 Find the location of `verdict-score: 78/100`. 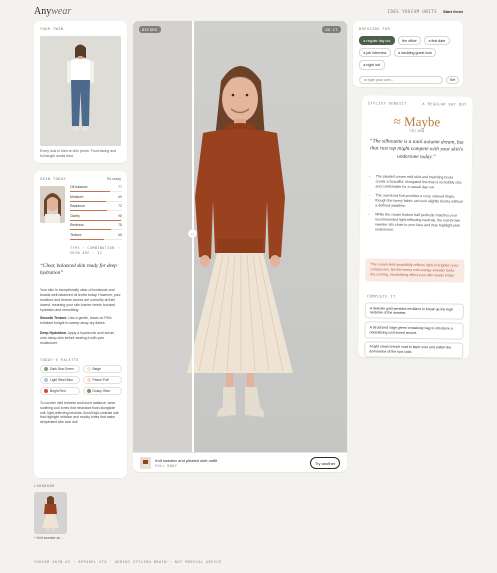

verdict-score: 78/100 is located at coordinates (416, 131).